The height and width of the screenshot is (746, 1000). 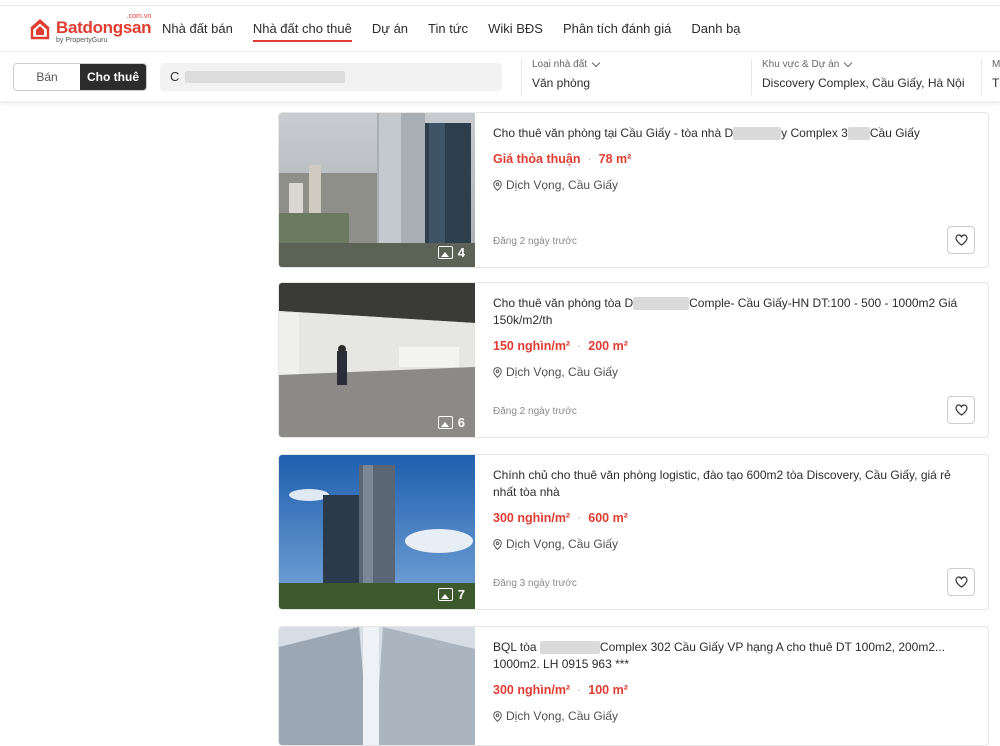 I want to click on filter-value: Discovery Complex, Cầu Giấy, Hà Nội, so click(x=863, y=83).